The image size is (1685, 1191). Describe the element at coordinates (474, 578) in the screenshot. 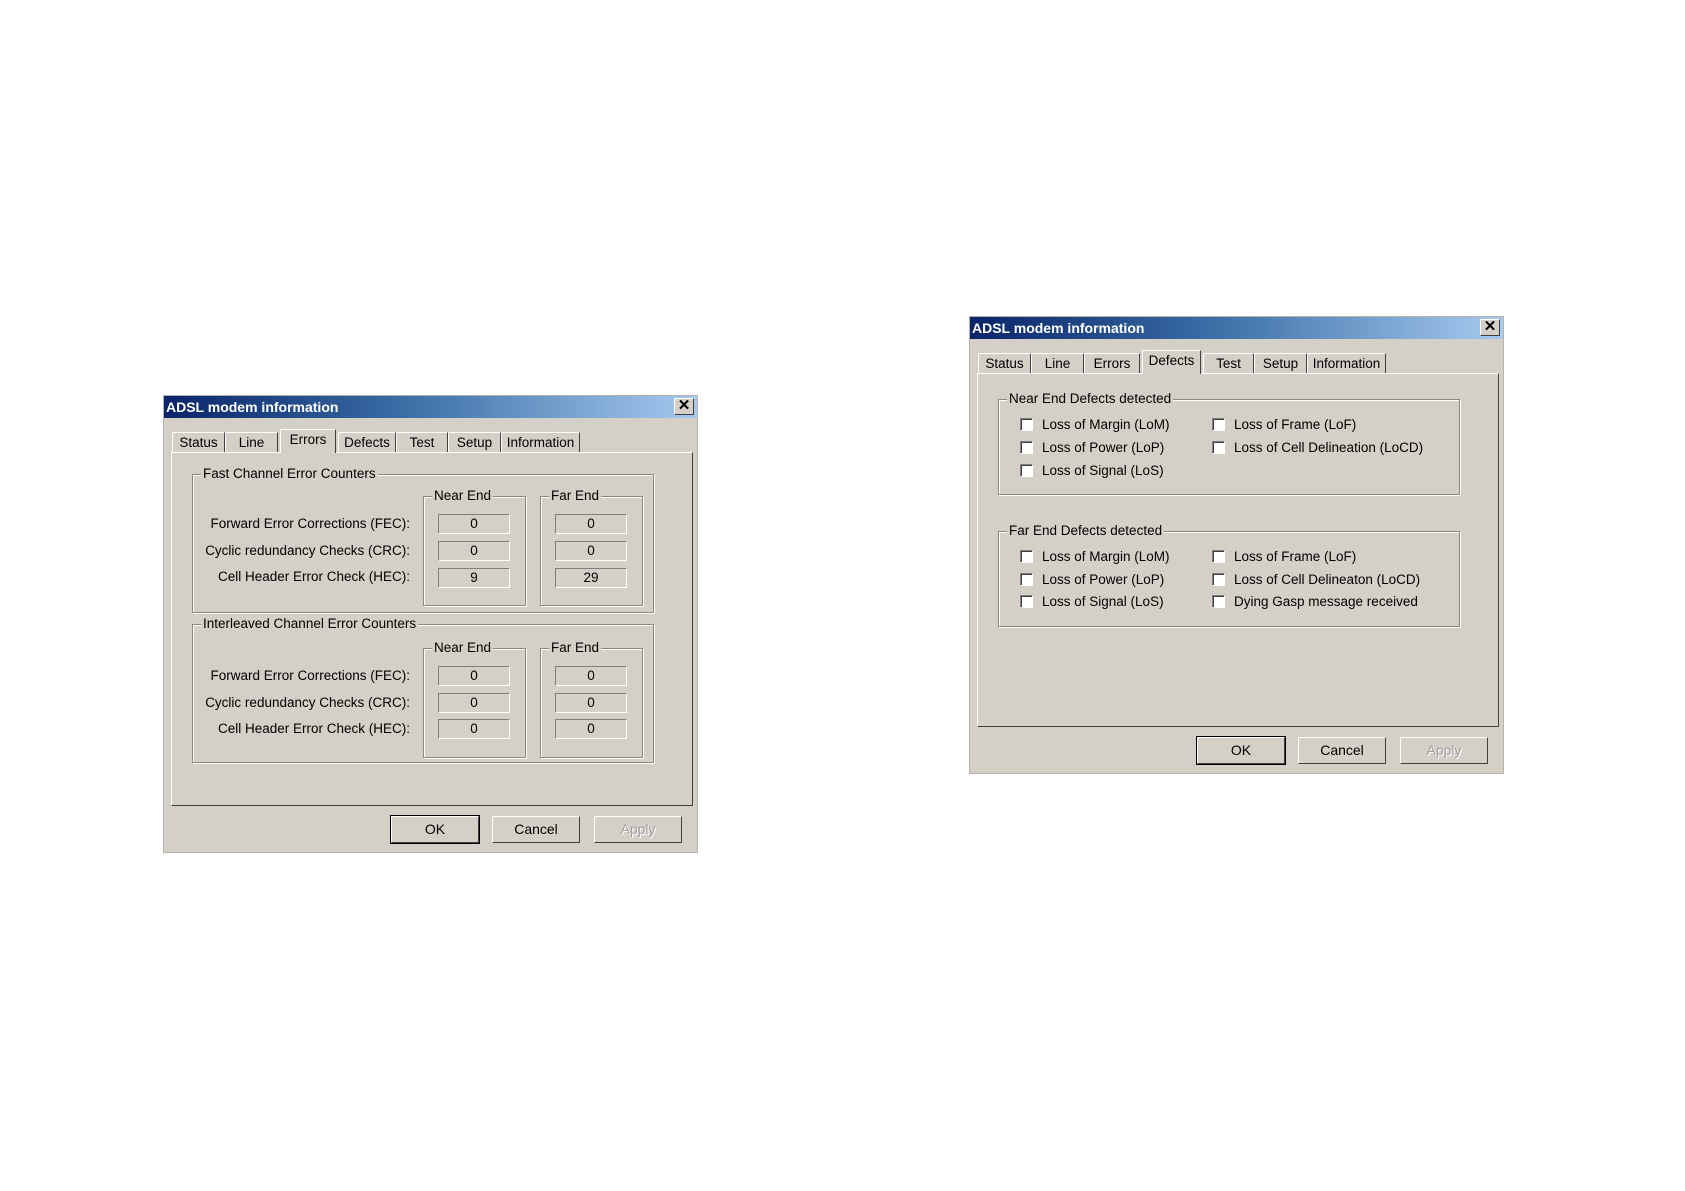

I see `hec-near-value: 9` at that location.